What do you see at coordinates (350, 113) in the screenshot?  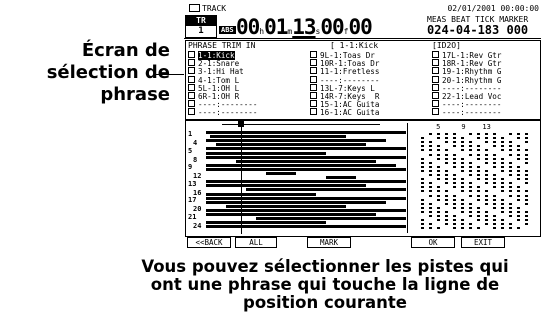 I see `phrase-item-label: 16-1:AC Guita` at bounding box center [350, 113].